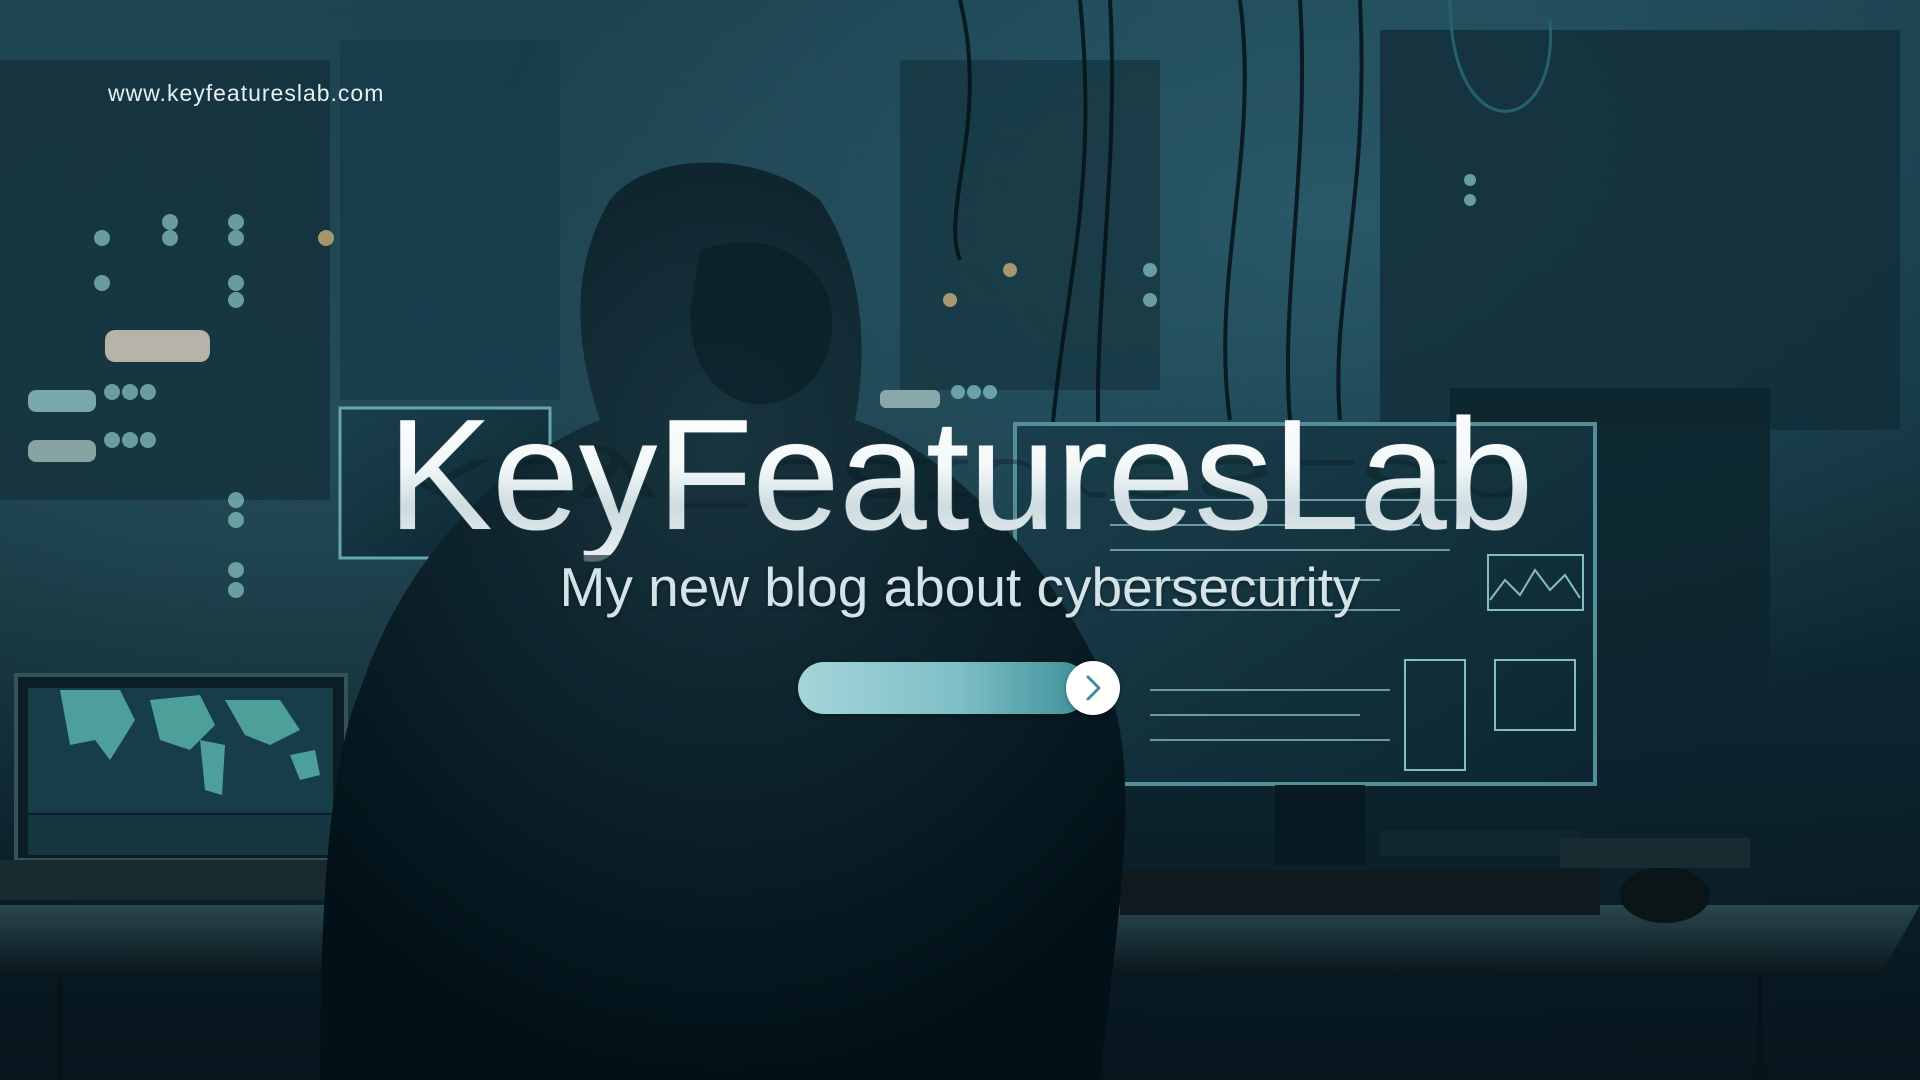  I want to click on get-started-button, so click(943, 688).